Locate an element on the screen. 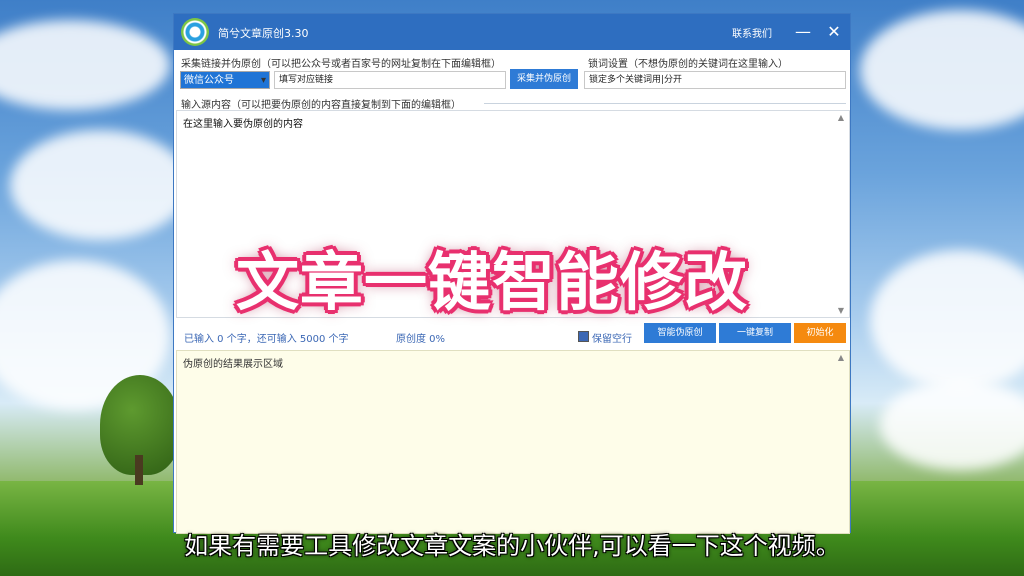  video-subtitle: 如果有需要工具修改文章文案的小伙伴,可以看一下这个视频。 is located at coordinates (512, 546).